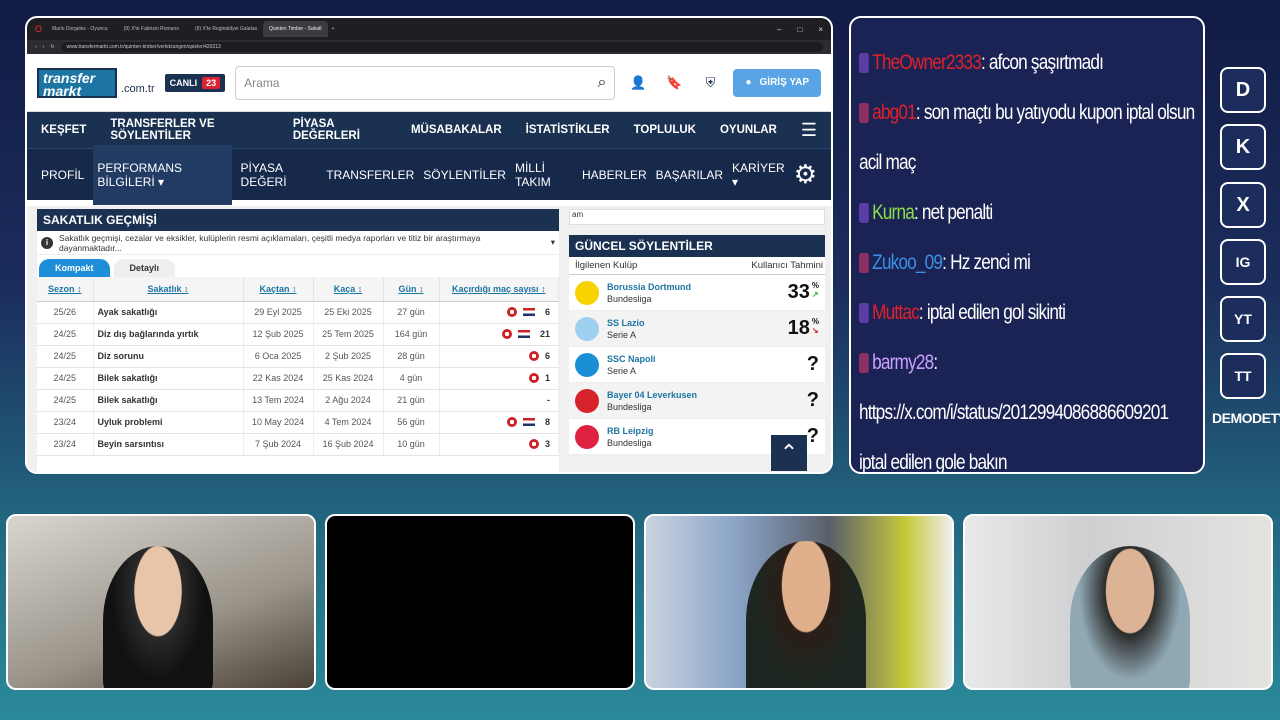 This screenshot has height=720, width=1280. I want to click on domain-selector: .com.tr, so click(138, 89).